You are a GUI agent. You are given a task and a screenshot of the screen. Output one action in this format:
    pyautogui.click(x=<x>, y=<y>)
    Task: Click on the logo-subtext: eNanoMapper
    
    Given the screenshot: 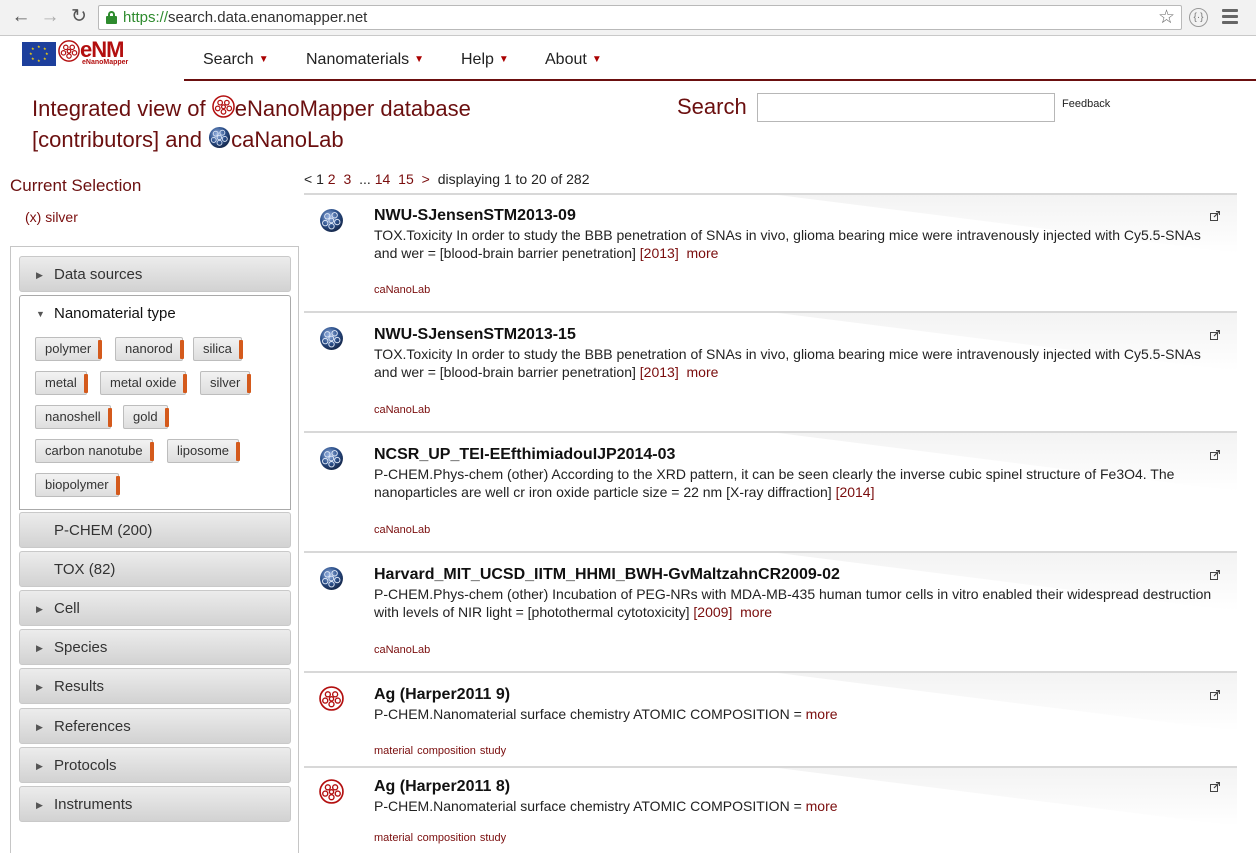 What is the action you would take?
    pyautogui.click(x=105, y=62)
    